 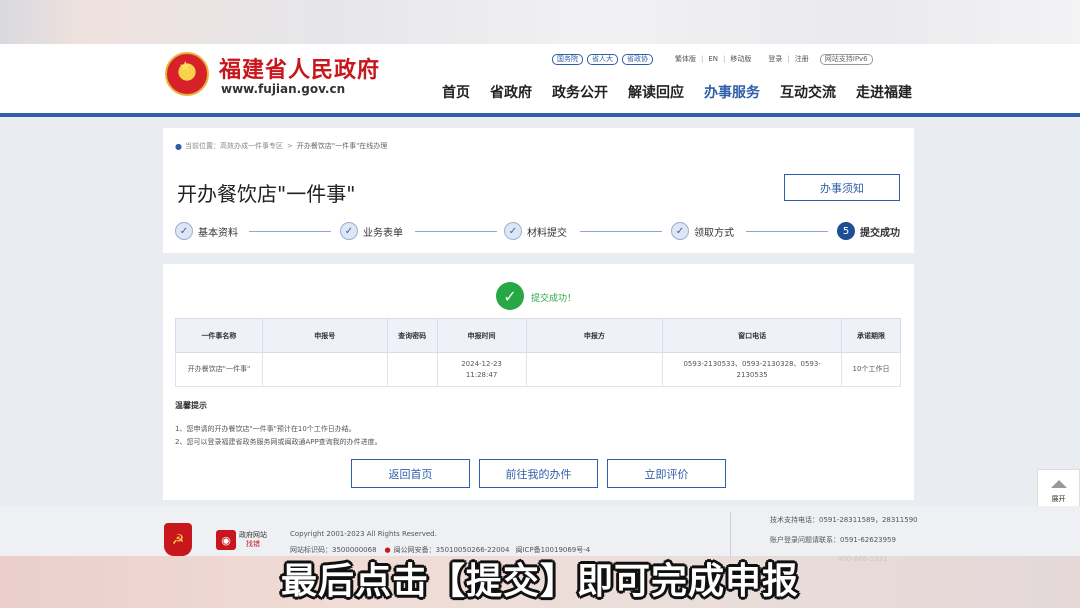 What do you see at coordinates (202, 146) in the screenshot?
I see `breadcrumb-label: 当前位置：` at bounding box center [202, 146].